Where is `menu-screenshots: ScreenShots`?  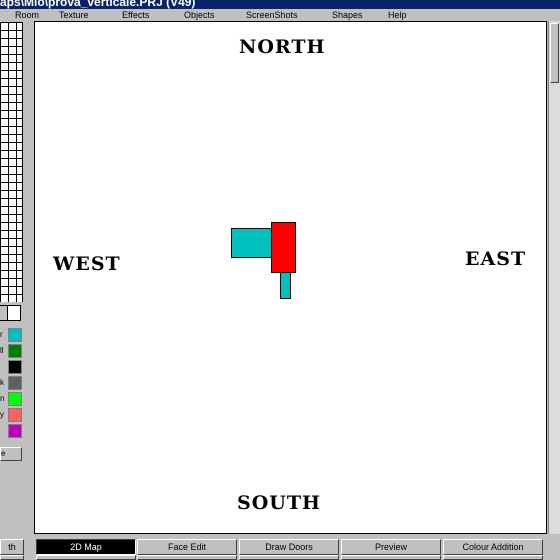 menu-screenshots: ScreenShots is located at coordinates (272, 15).